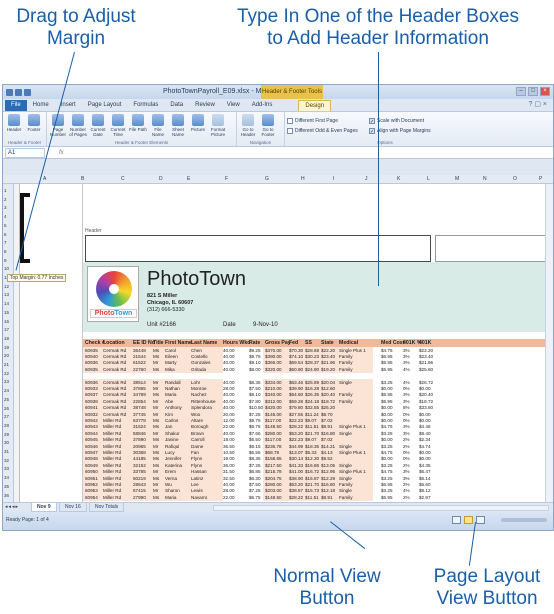 The image size is (554, 614). I want to click on table-cell: $18.35, so click(312, 446).